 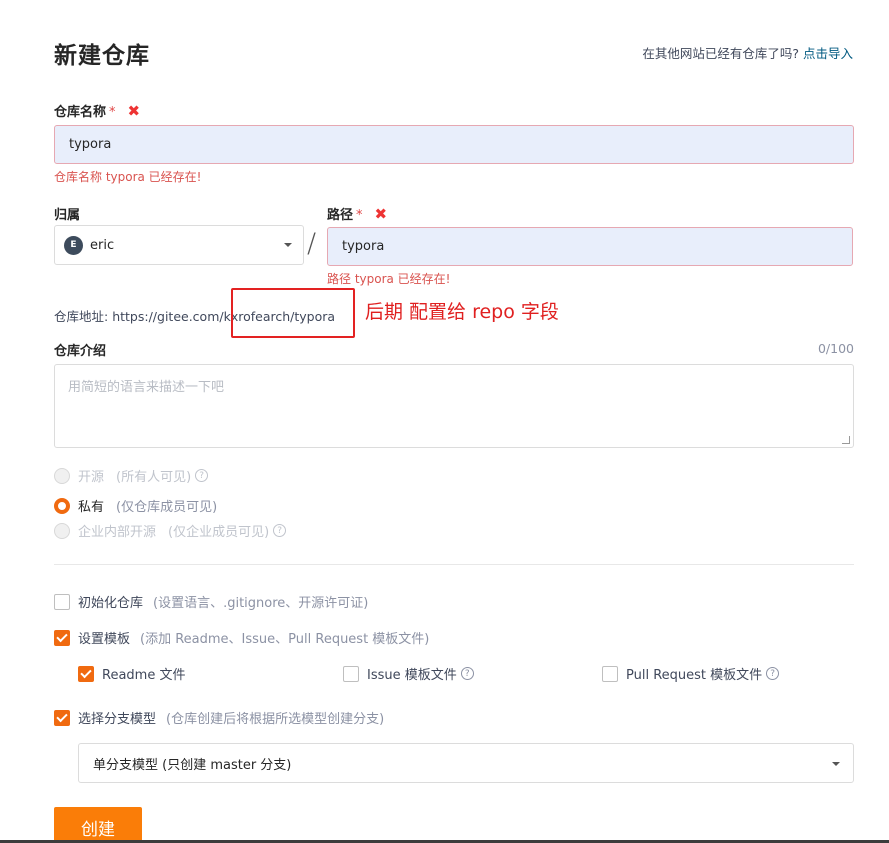 I want to click on page-title: 新建仓库, so click(x=102, y=56).